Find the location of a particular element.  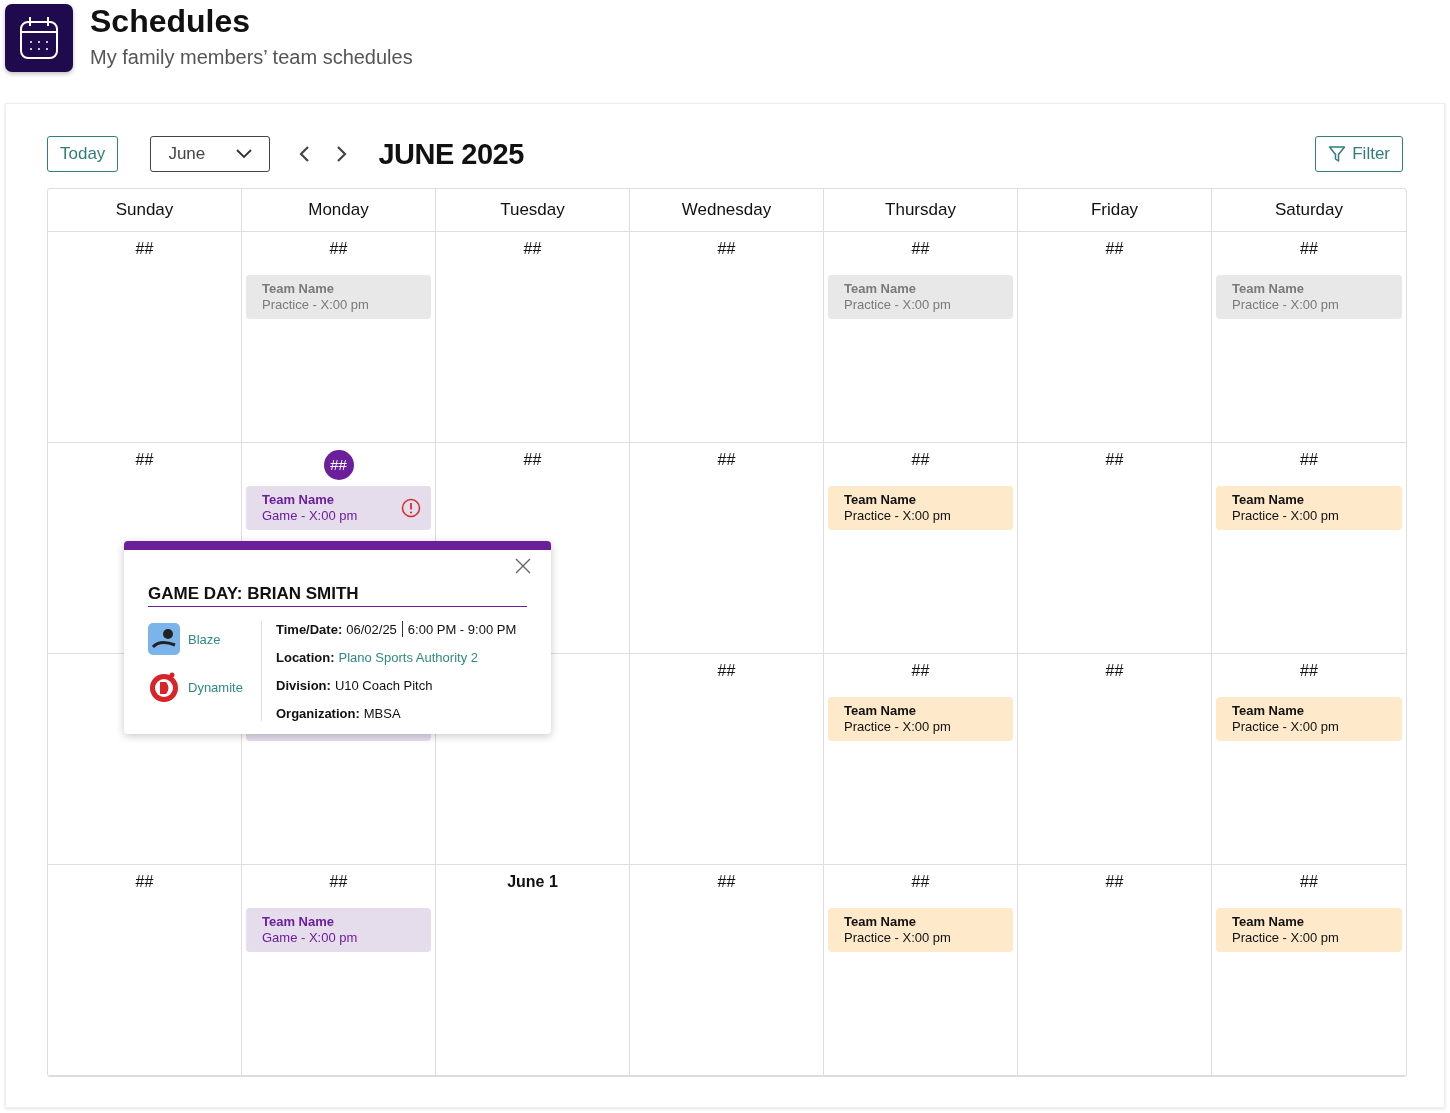

detail-value: MBSA is located at coordinates (382, 713).